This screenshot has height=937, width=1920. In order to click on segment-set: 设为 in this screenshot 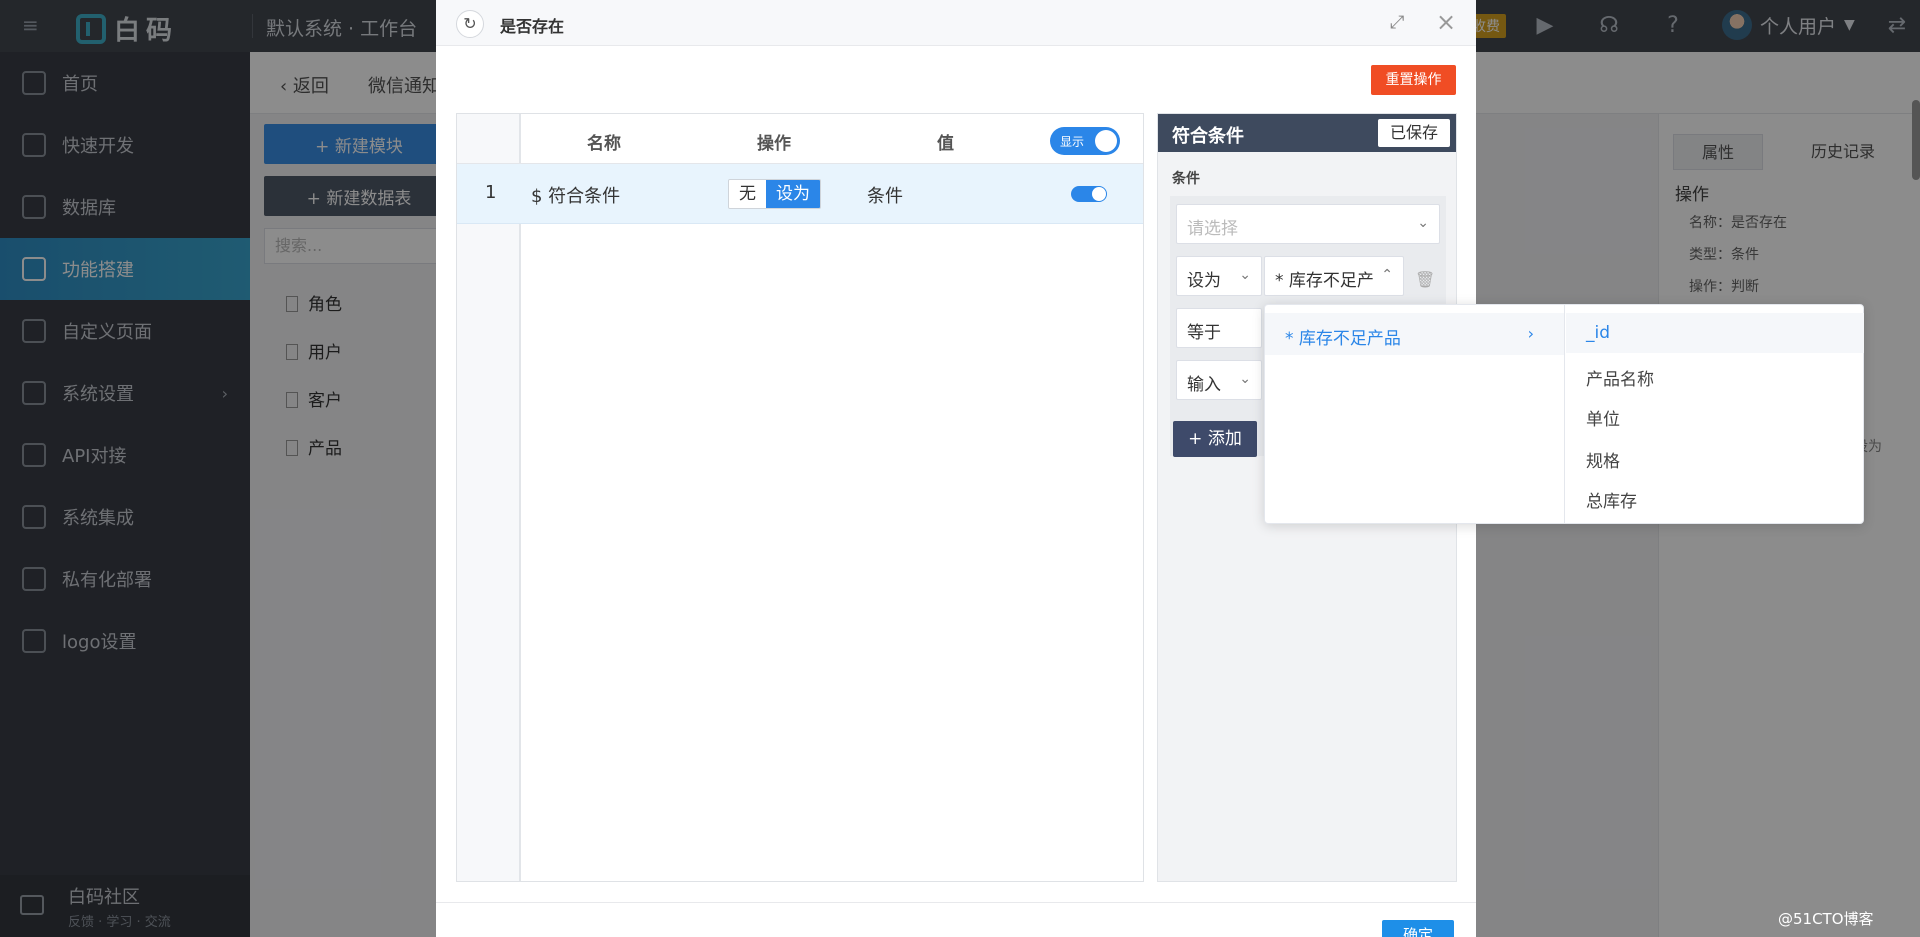, I will do `click(793, 194)`.